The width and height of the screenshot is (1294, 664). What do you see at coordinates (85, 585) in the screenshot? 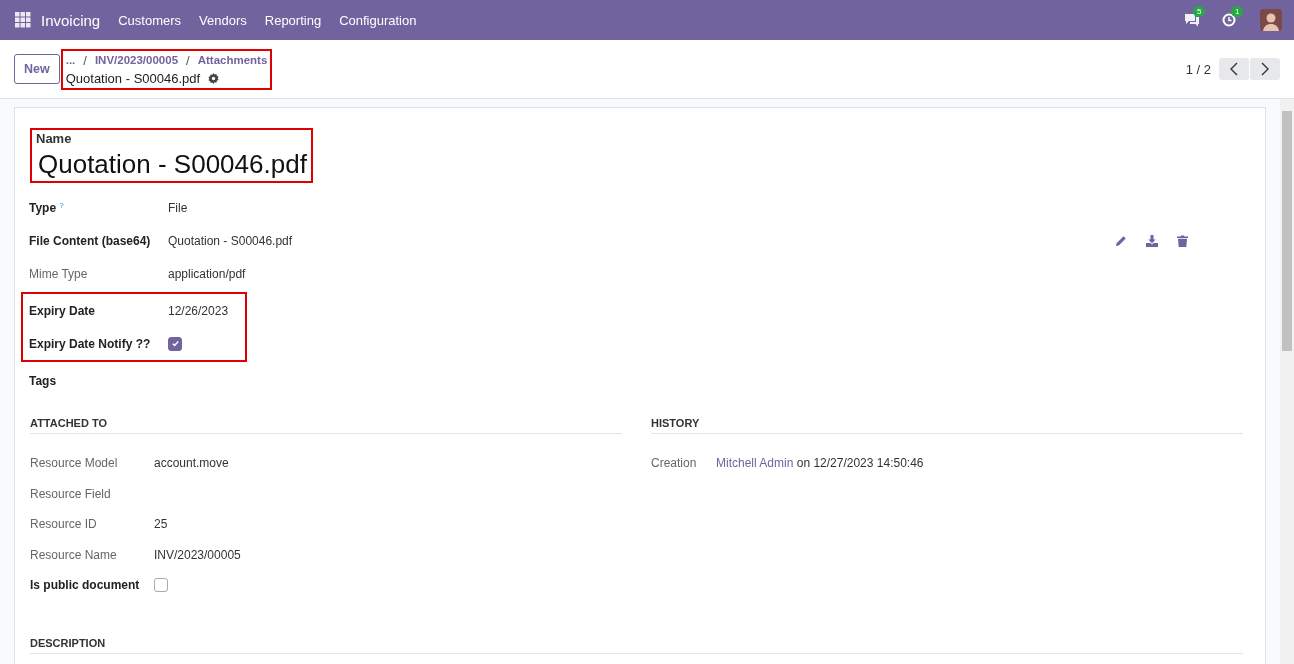
I see `field-label: Is public document` at bounding box center [85, 585].